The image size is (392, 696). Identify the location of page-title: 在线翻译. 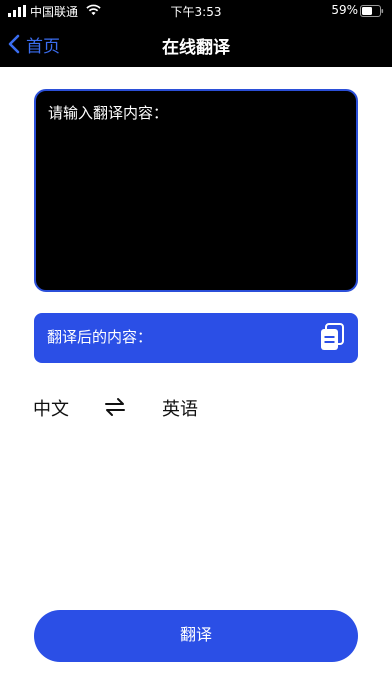
(196, 48).